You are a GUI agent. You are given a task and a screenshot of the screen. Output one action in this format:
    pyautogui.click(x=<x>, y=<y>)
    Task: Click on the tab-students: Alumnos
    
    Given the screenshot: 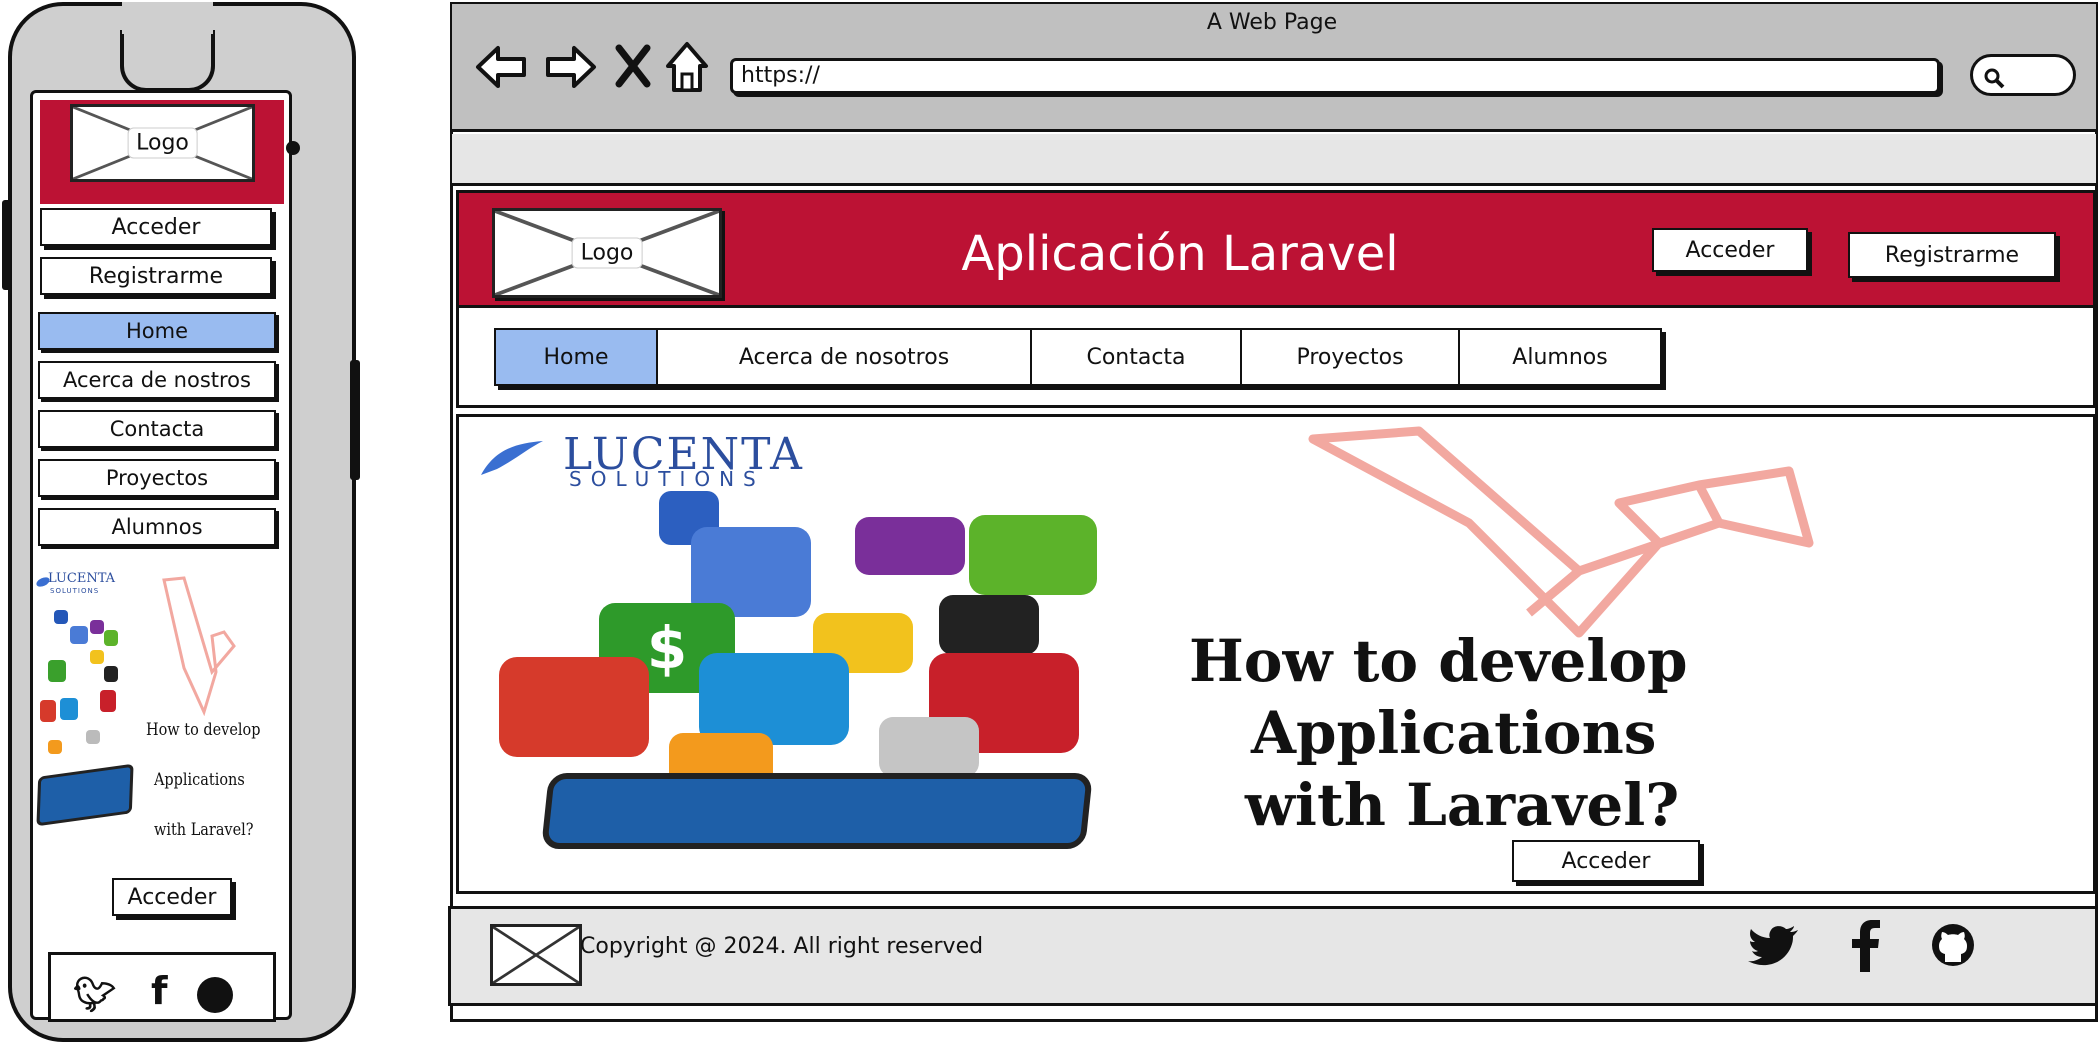 What is the action you would take?
    pyautogui.click(x=1560, y=357)
    